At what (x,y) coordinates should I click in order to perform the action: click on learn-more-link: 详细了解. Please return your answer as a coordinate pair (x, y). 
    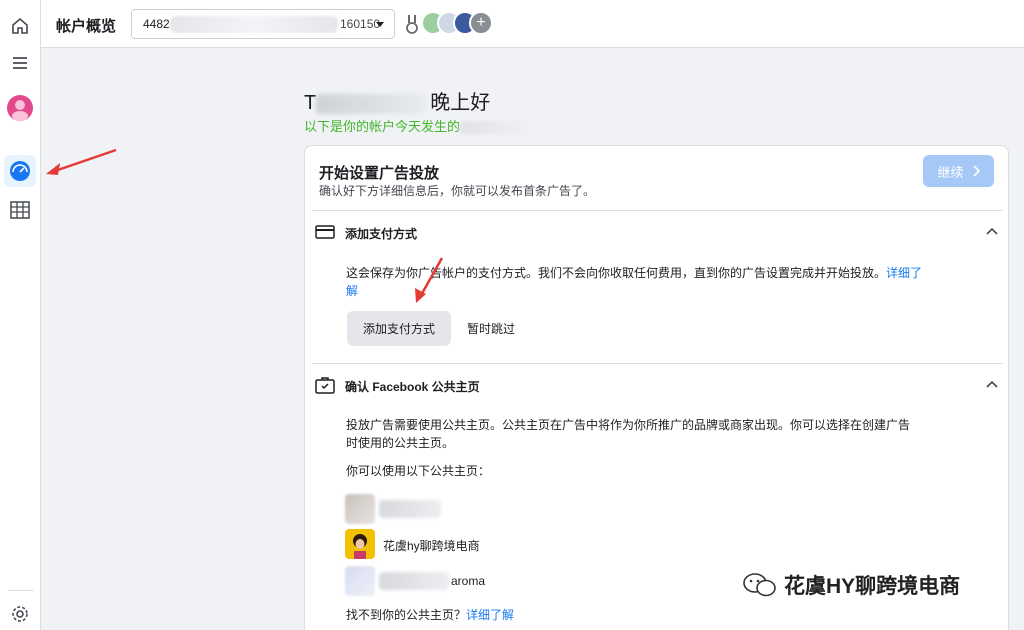
    Looking at the image, I should click on (490, 615).